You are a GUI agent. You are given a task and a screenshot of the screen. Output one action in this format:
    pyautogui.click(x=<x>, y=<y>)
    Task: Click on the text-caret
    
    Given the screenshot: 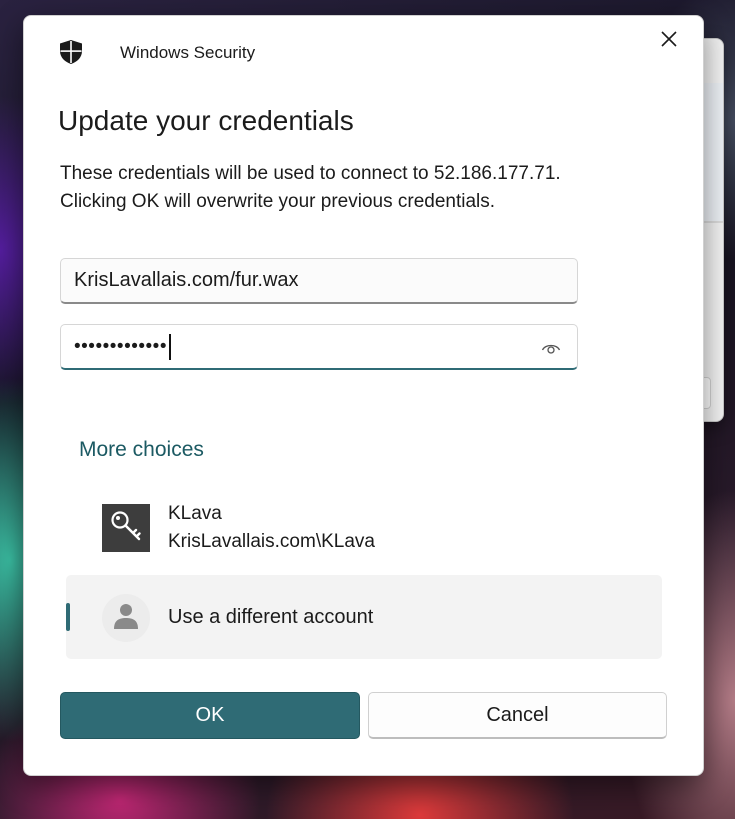 What is the action you would take?
    pyautogui.click(x=169, y=346)
    